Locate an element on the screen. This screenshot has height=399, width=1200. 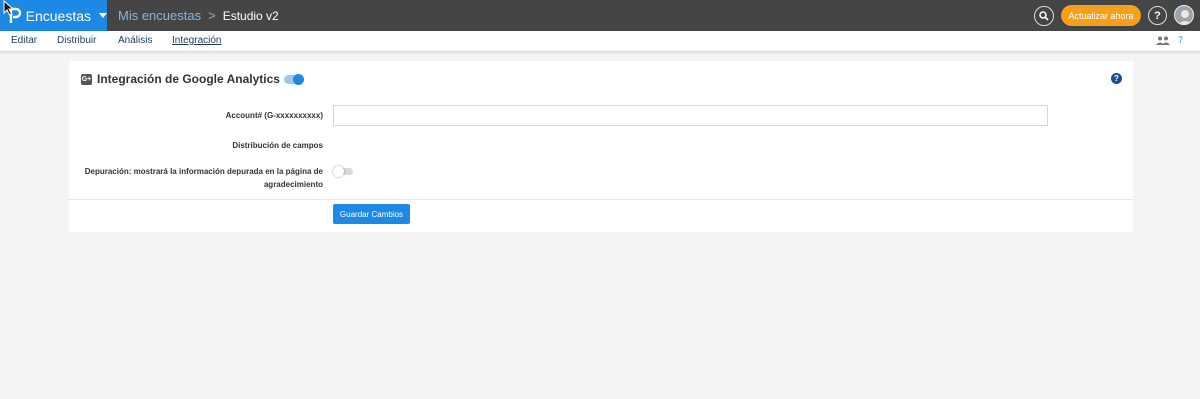
product-switcher: Encuestas is located at coordinates (53, 15).